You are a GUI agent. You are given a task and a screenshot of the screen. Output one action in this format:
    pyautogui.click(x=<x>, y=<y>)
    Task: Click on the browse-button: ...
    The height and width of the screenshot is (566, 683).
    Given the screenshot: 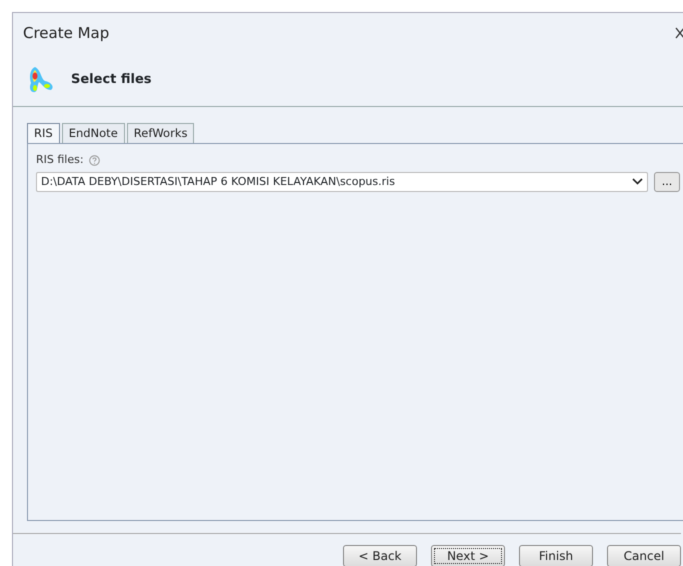 What is the action you would take?
    pyautogui.click(x=667, y=182)
    